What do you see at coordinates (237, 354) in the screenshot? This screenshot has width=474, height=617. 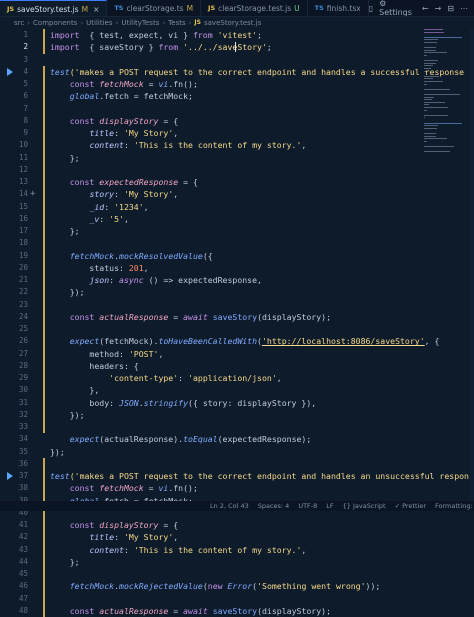 I see `code-line: 27 method: 'POST',` at bounding box center [237, 354].